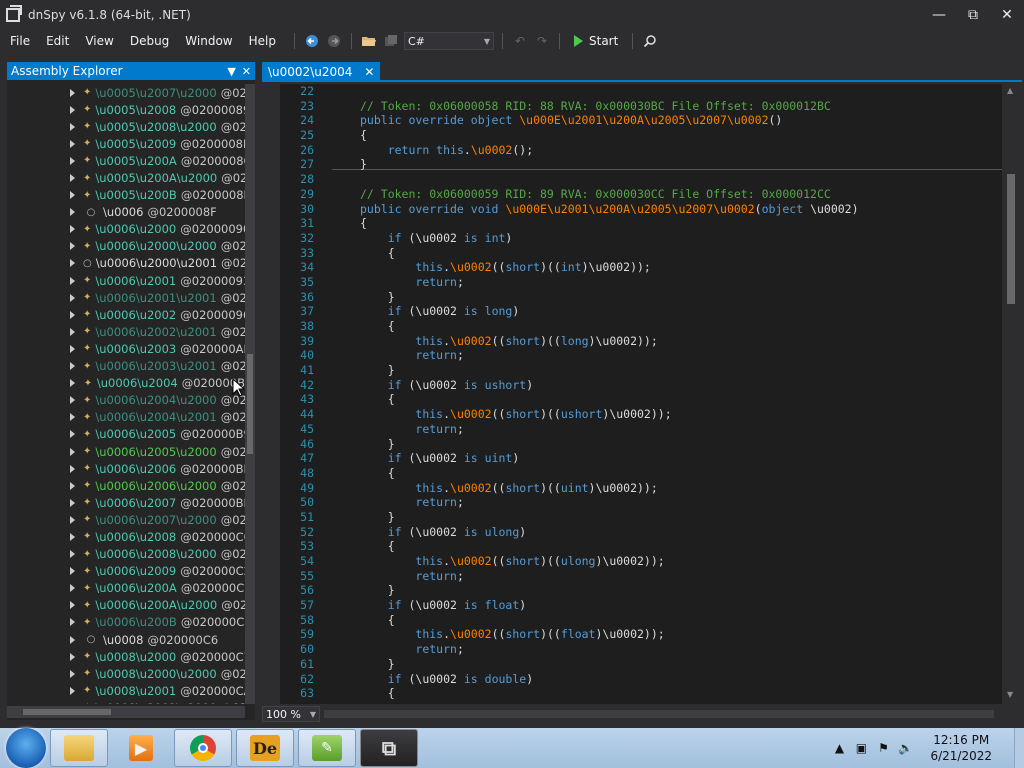  What do you see at coordinates (641, 311) in the screenshot?
I see `code-line: 37 if (\u0002 is long)` at bounding box center [641, 311].